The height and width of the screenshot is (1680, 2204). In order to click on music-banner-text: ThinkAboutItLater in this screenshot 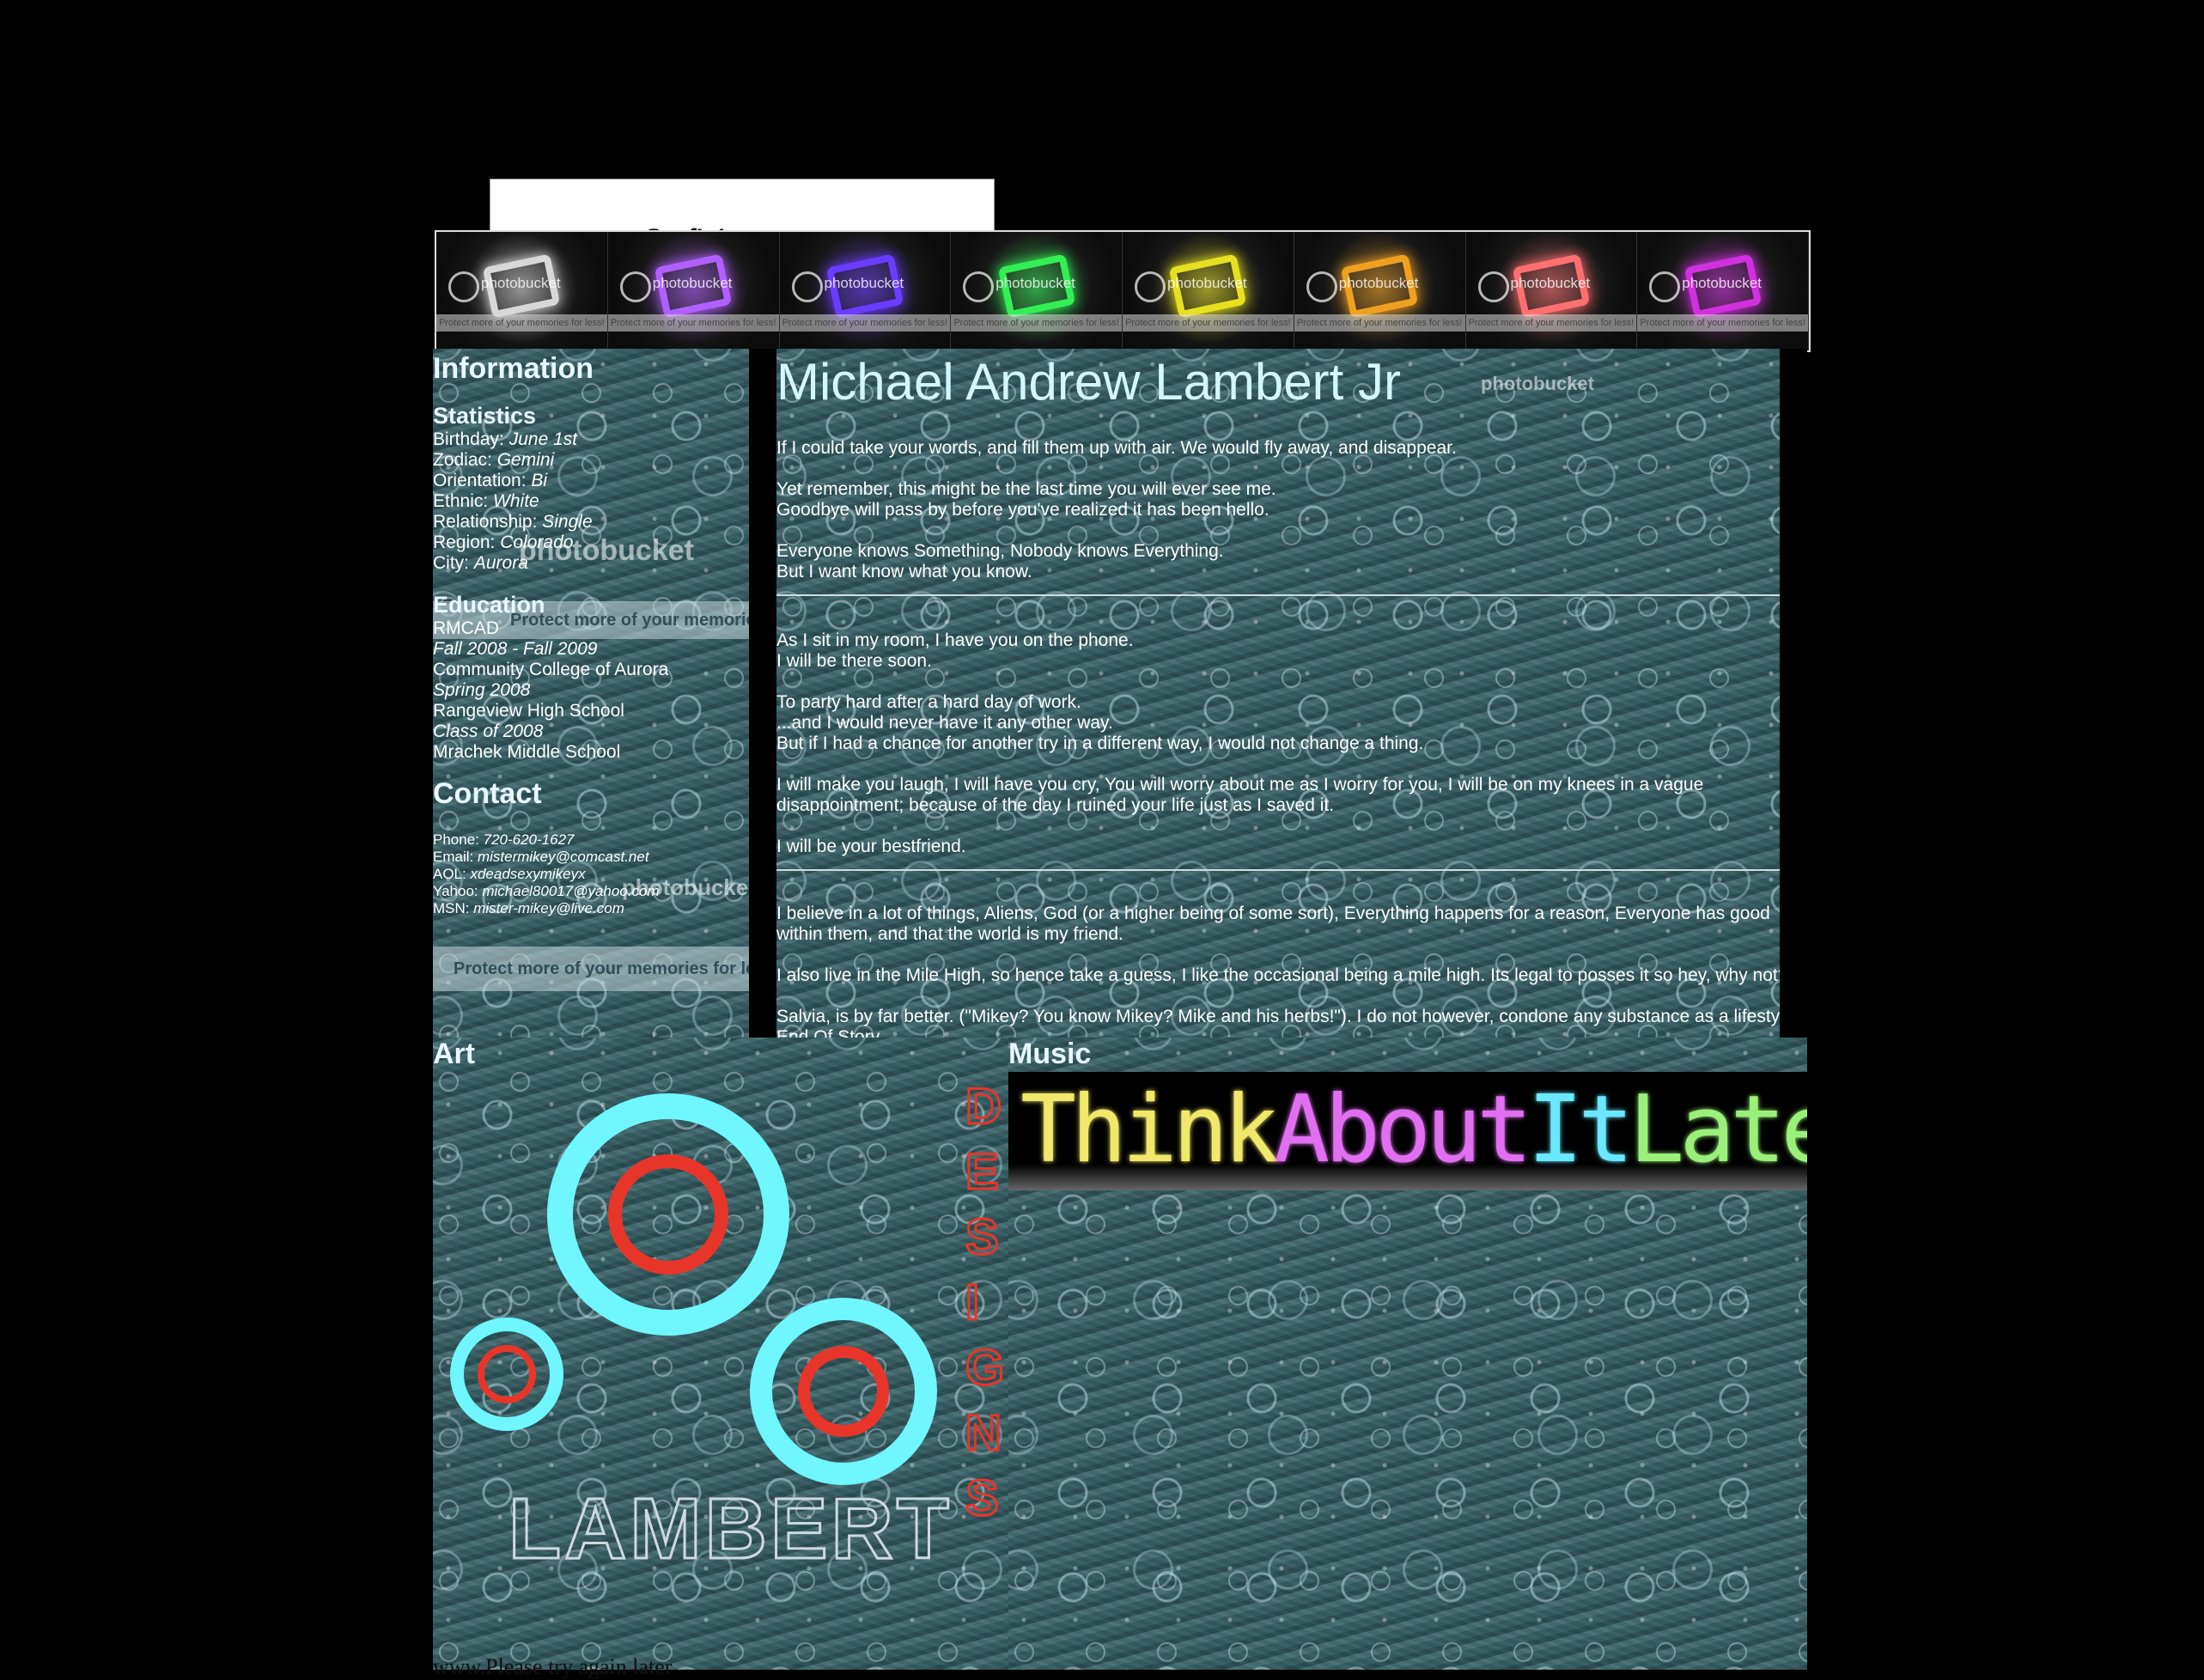, I will do `click(1413, 1131)`.